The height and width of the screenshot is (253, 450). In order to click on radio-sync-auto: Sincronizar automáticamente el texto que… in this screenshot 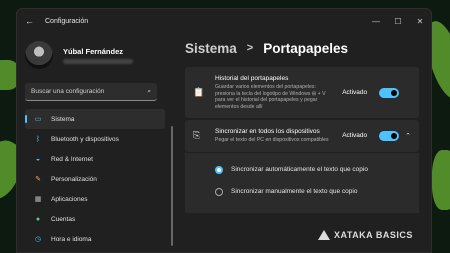, I will do `click(317, 170)`.